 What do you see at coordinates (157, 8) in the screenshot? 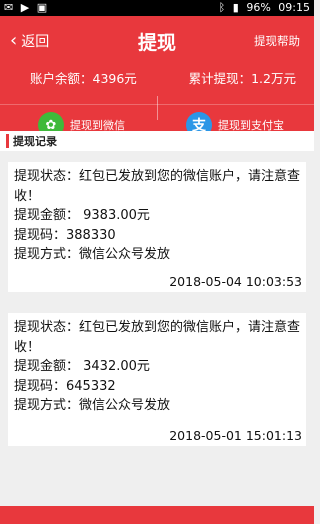
I see `status-bar: ✉ ▶ ▣ ᛒ ▮ 96% 09:15` at bounding box center [157, 8].